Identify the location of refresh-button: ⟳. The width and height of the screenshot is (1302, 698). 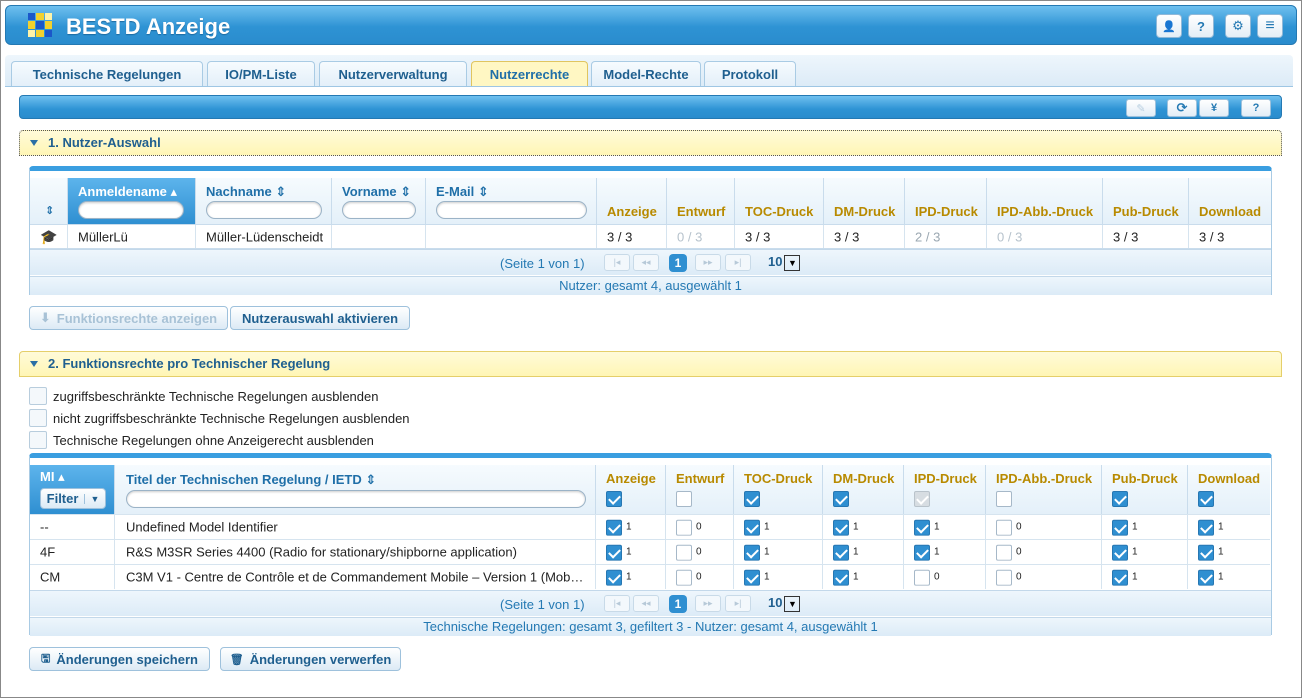
(1182, 108).